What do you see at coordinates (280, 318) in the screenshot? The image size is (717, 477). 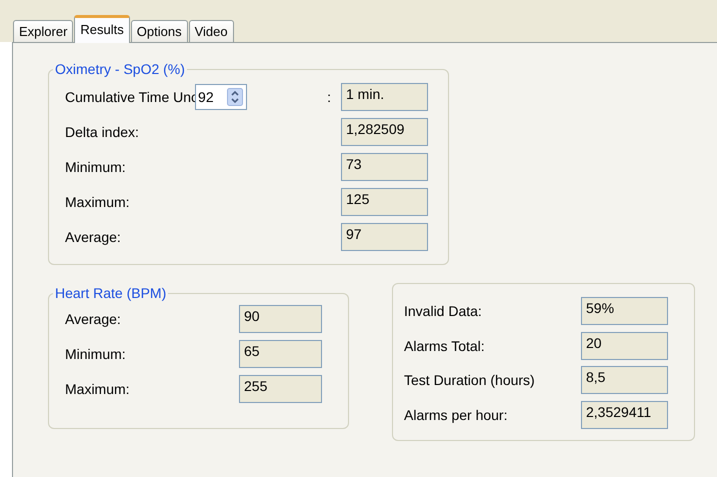 I see `value-field: 90` at bounding box center [280, 318].